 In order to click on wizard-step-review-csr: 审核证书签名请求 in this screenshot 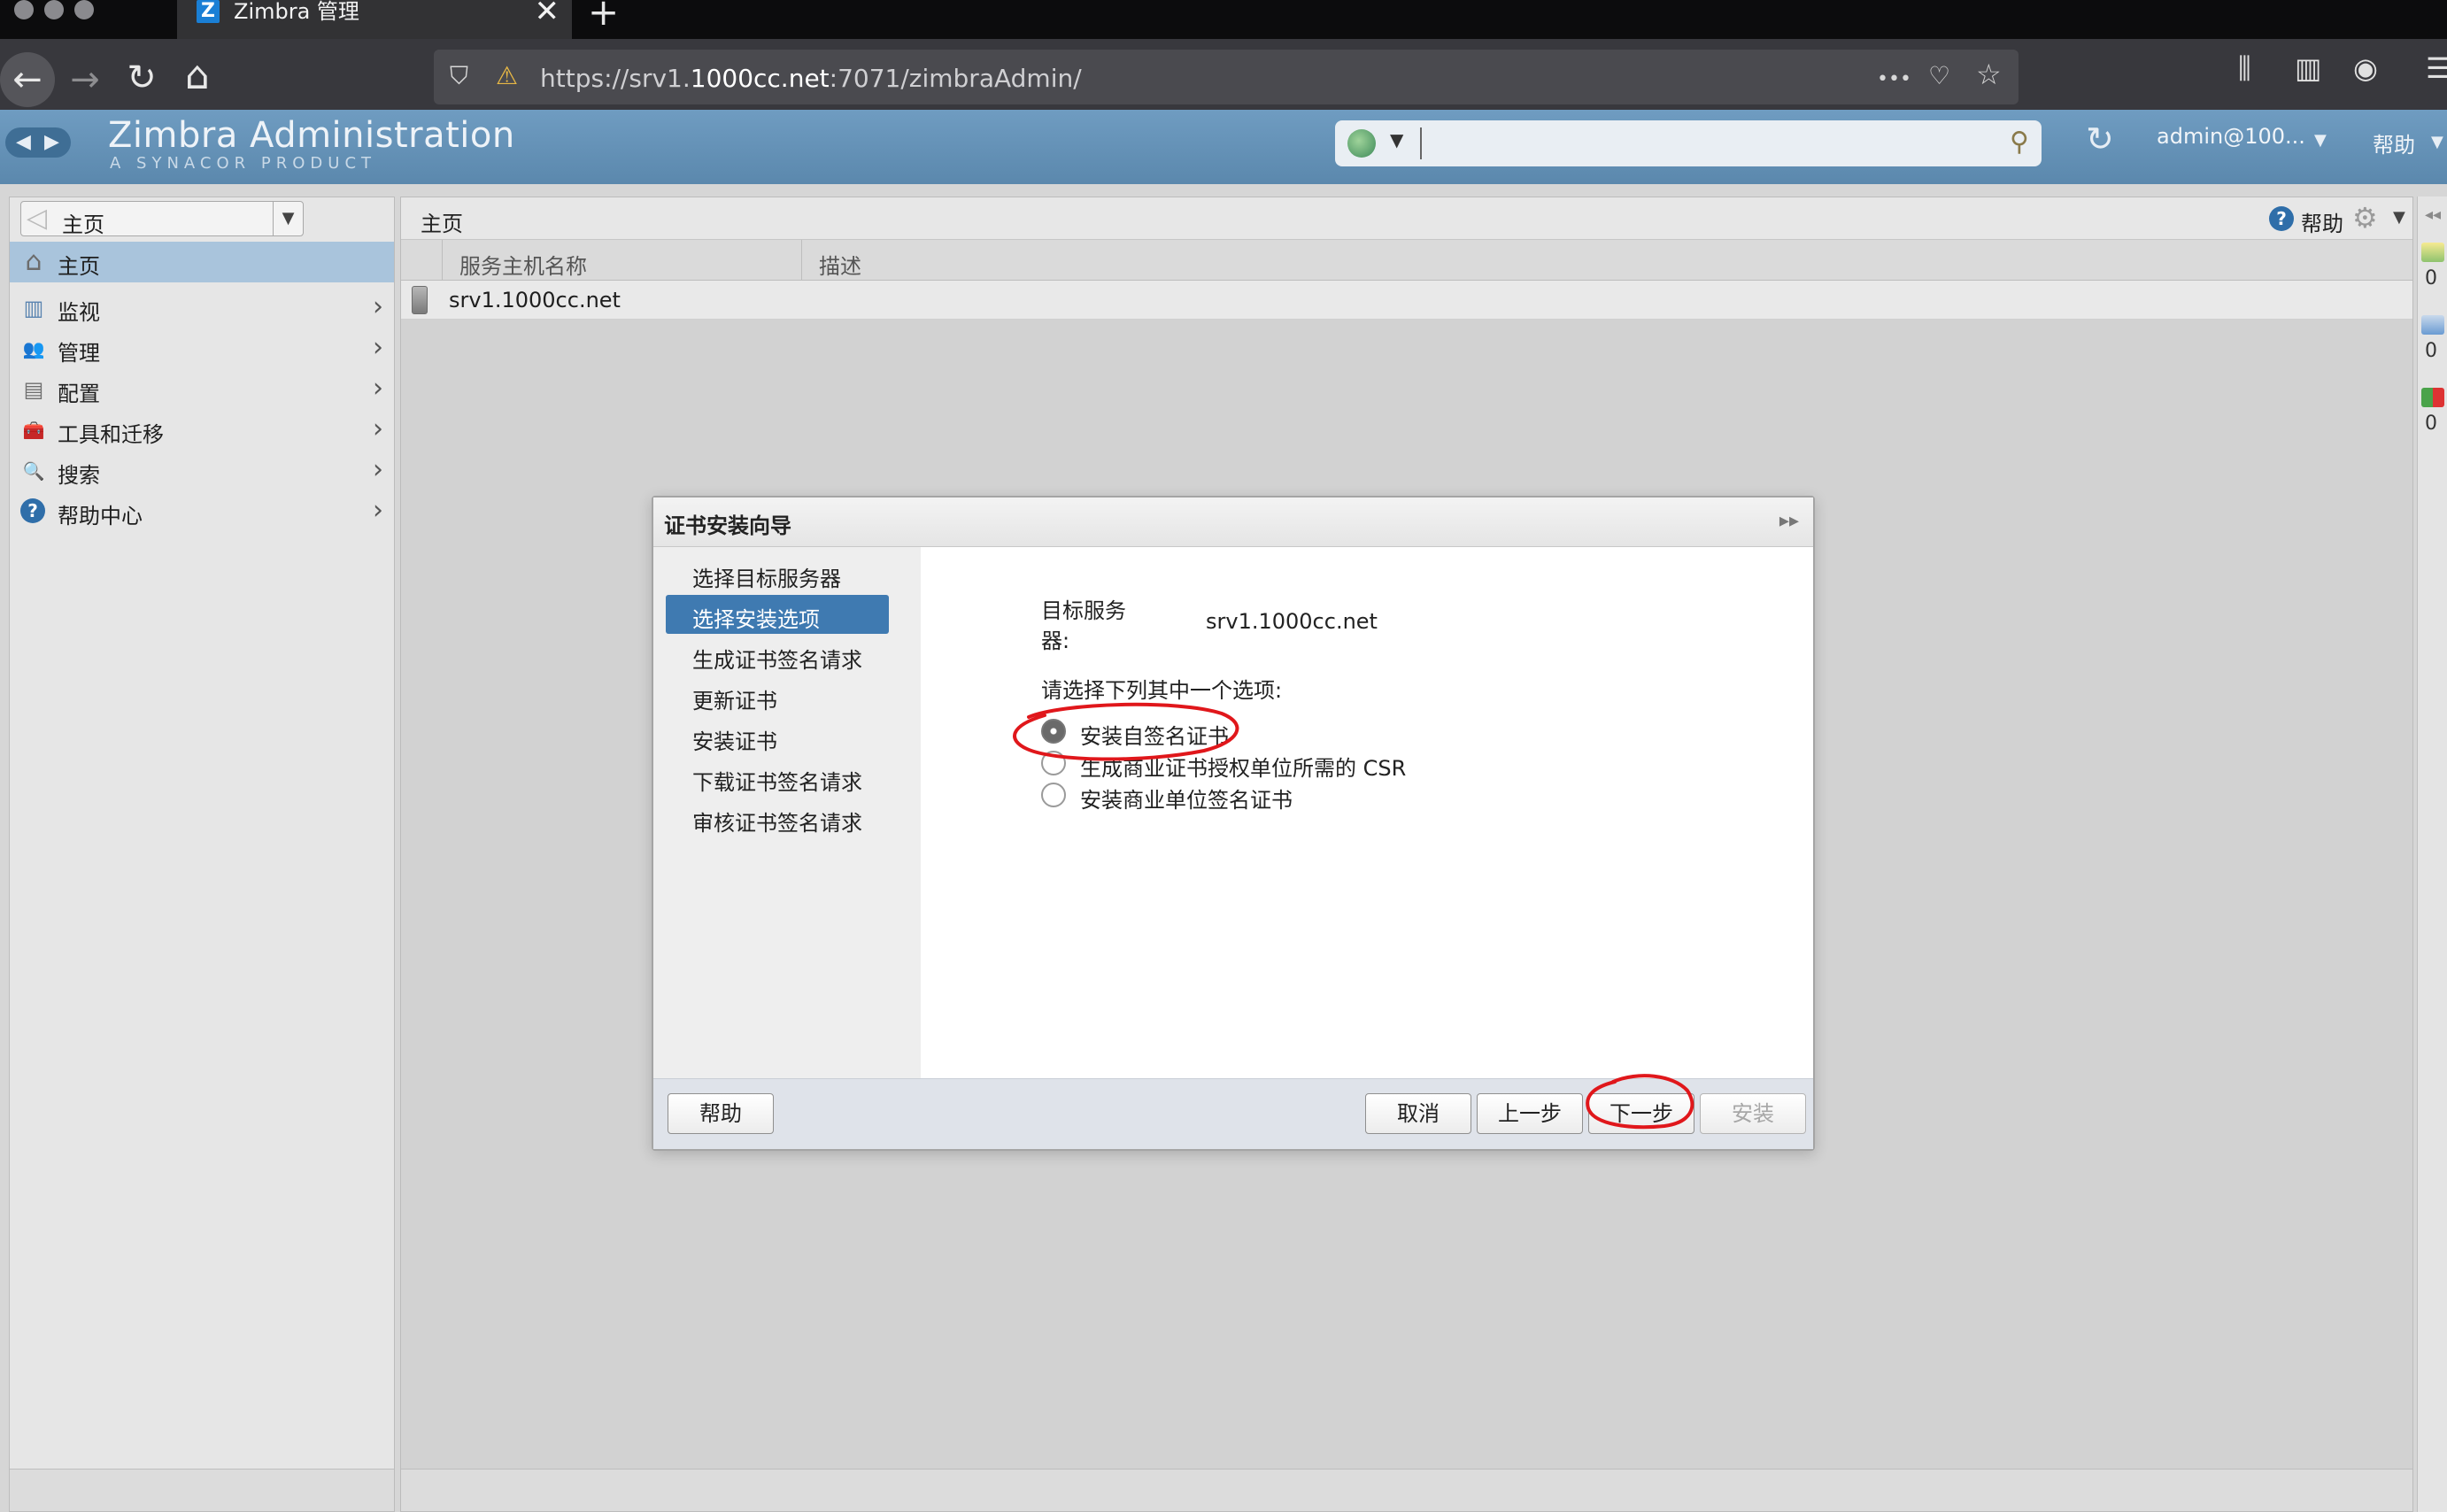, I will do `click(777, 817)`.